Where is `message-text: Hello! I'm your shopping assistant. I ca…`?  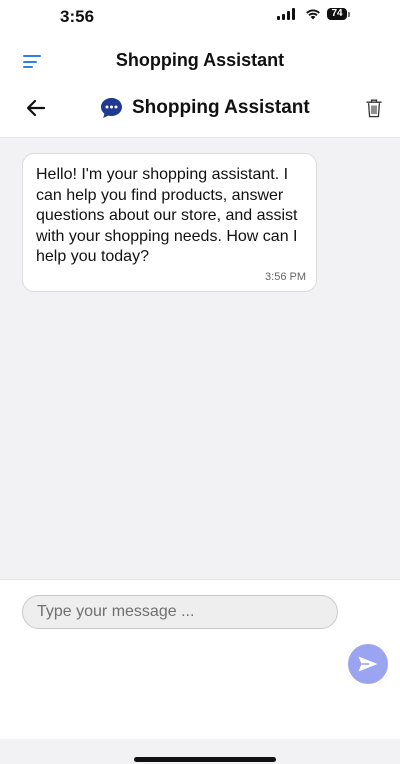
message-text: Hello! I'm your shopping assistant. I ca… is located at coordinates (167, 215).